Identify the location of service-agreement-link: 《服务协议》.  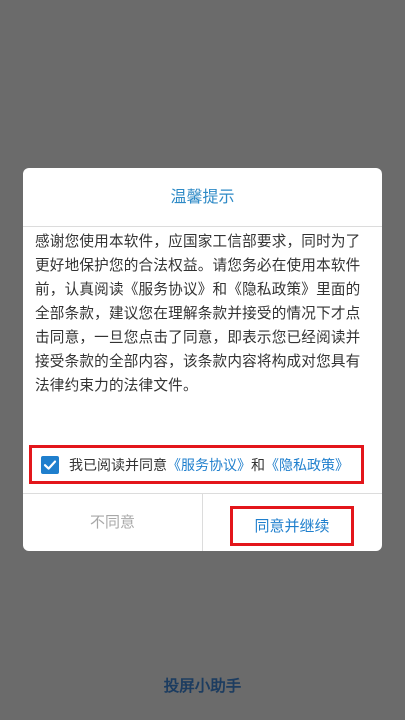
(209, 466).